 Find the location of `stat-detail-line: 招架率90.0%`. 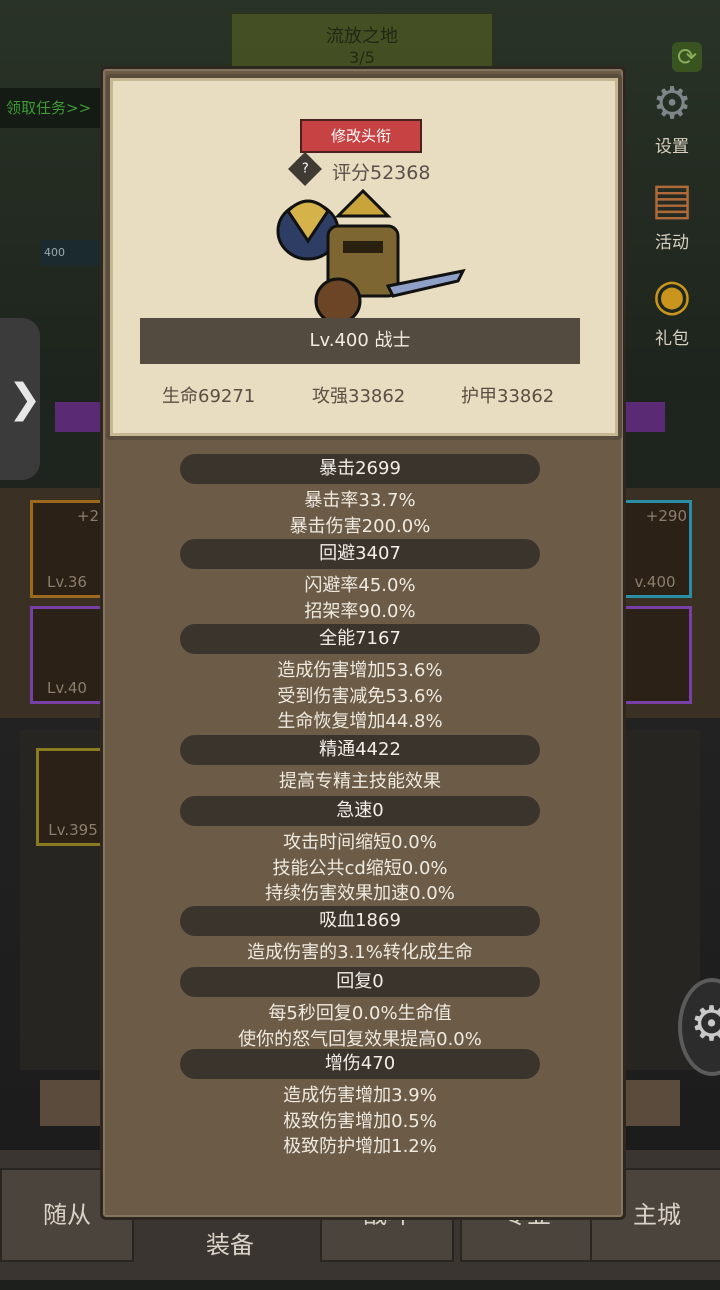

stat-detail-line: 招架率90.0% is located at coordinates (360, 611).